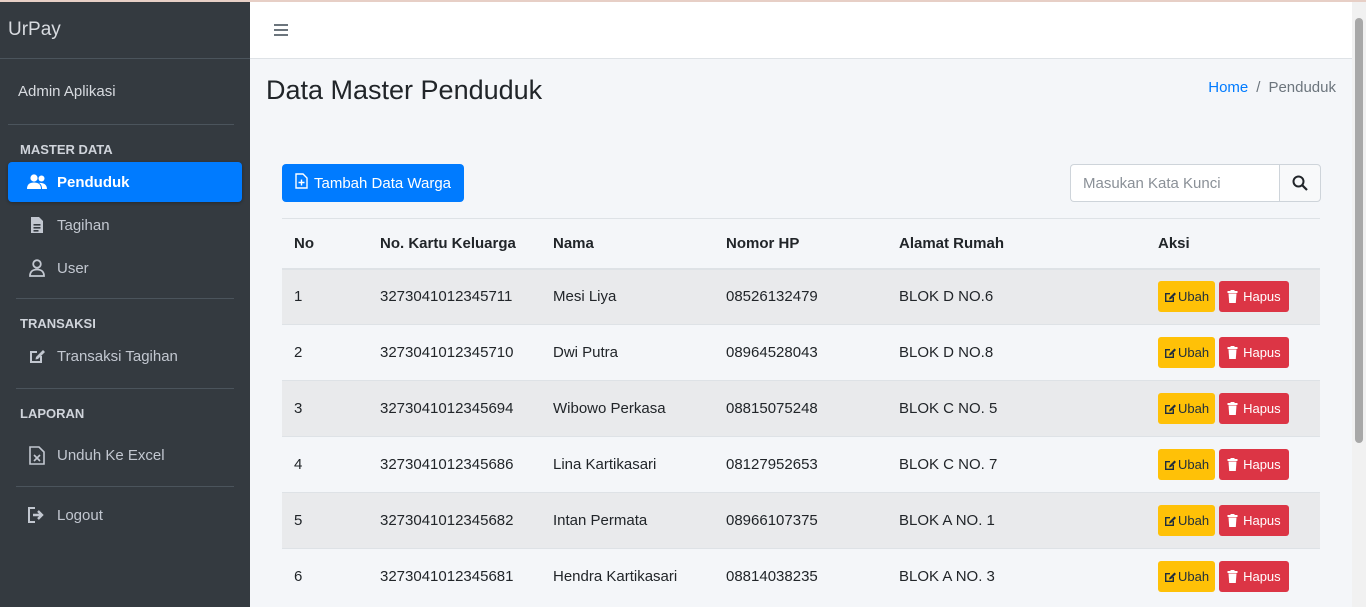 The height and width of the screenshot is (607, 1366). I want to click on scrollbar-thumb, so click(1359, 230).